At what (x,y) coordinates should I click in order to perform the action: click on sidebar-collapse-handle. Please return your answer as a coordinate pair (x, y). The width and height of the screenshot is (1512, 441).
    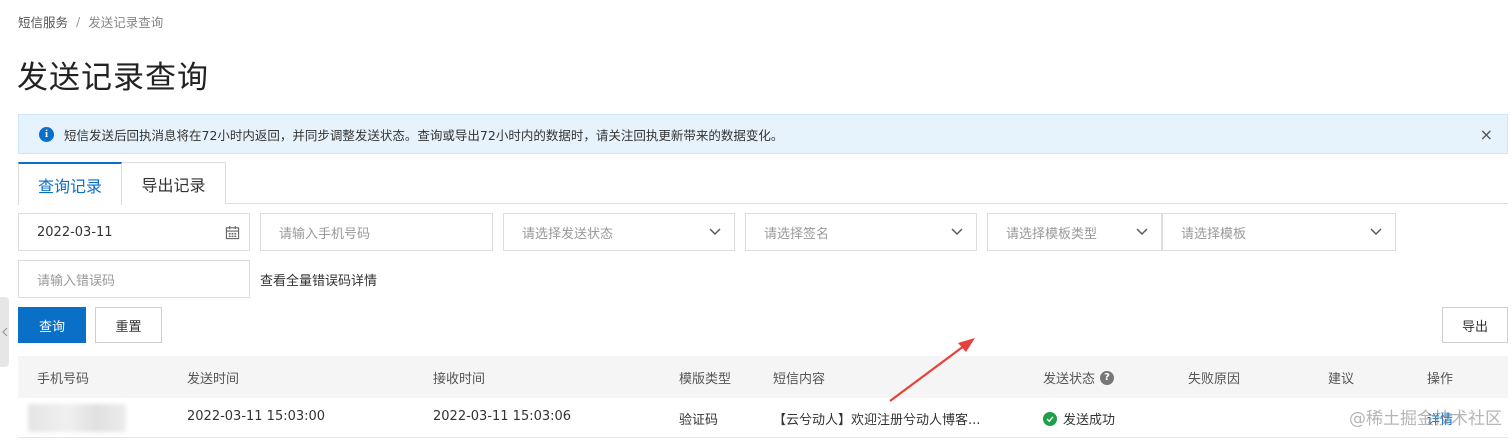
    Looking at the image, I should click on (4, 332).